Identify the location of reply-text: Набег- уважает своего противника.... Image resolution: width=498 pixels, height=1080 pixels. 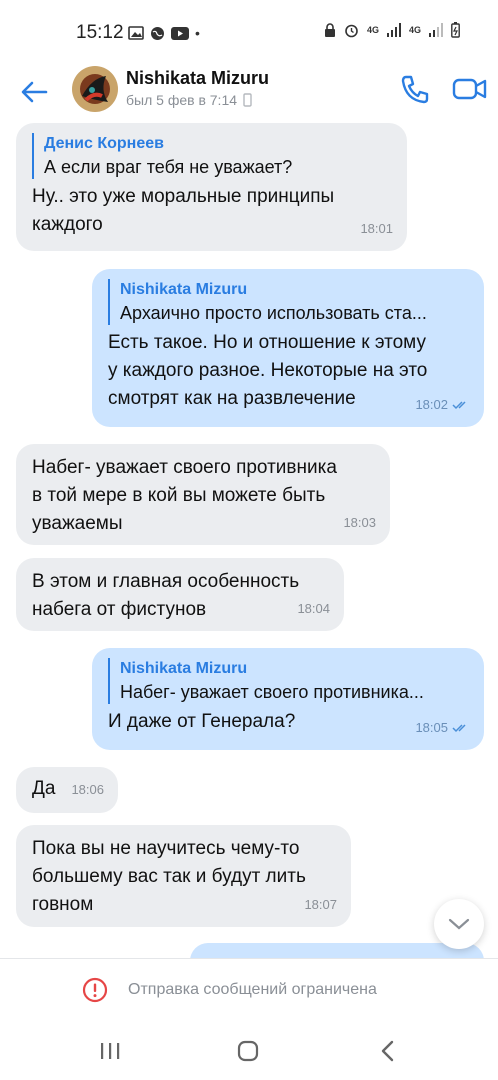
(272, 692).